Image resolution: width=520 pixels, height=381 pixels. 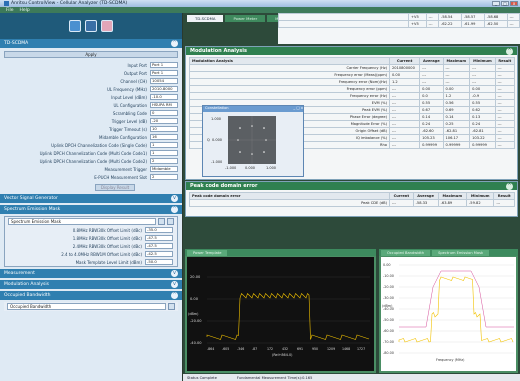 I want to click on setting-row: E-PUCH Measurement Slot 2, so click(x=91, y=177).